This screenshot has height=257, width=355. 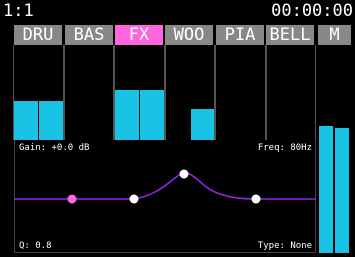 I want to click on eq-curve, so click(x=165, y=186).